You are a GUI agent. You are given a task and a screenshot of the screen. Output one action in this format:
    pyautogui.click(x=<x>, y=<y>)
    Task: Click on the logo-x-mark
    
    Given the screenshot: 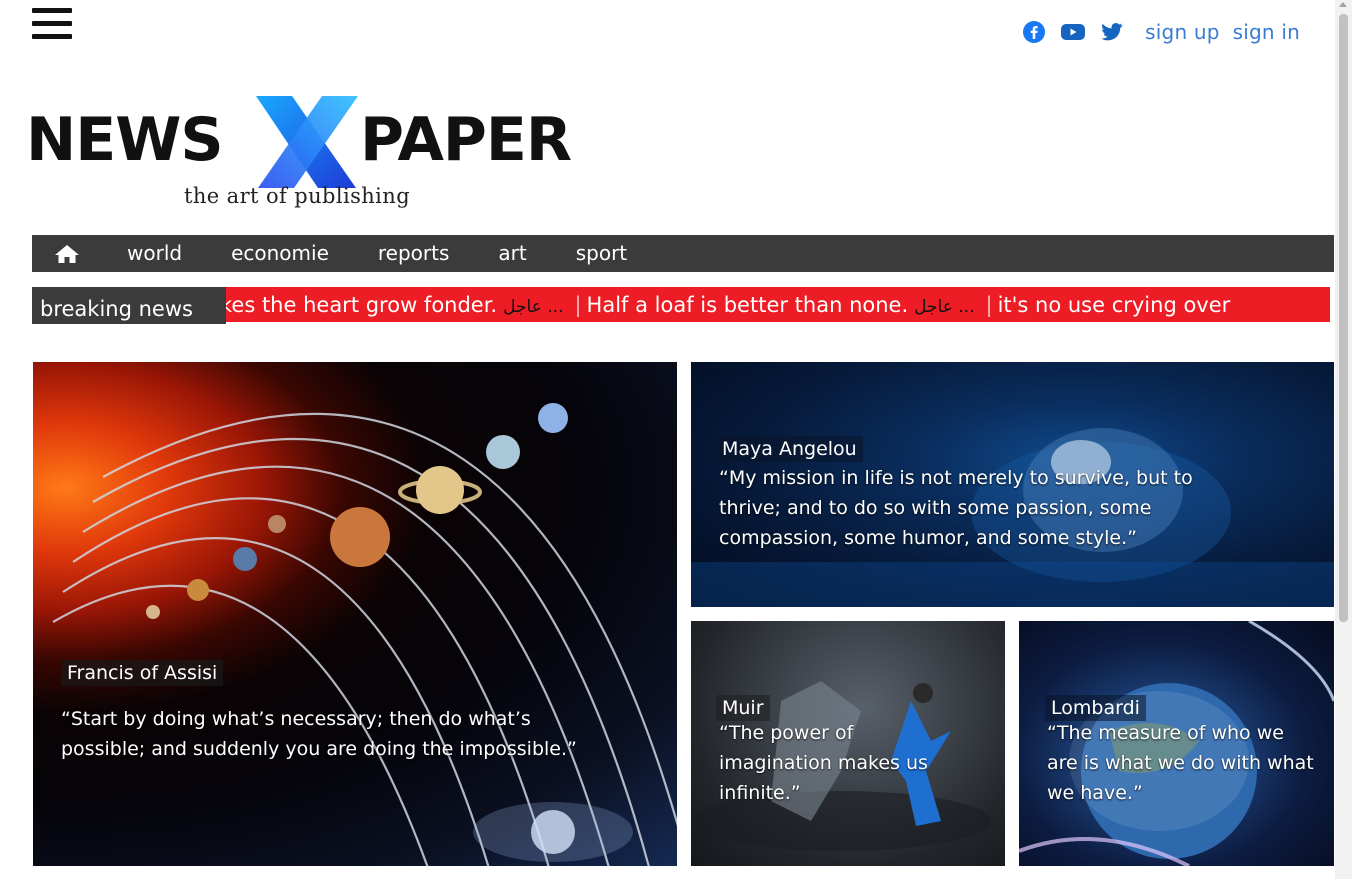 What is the action you would take?
    pyautogui.click(x=307, y=142)
    